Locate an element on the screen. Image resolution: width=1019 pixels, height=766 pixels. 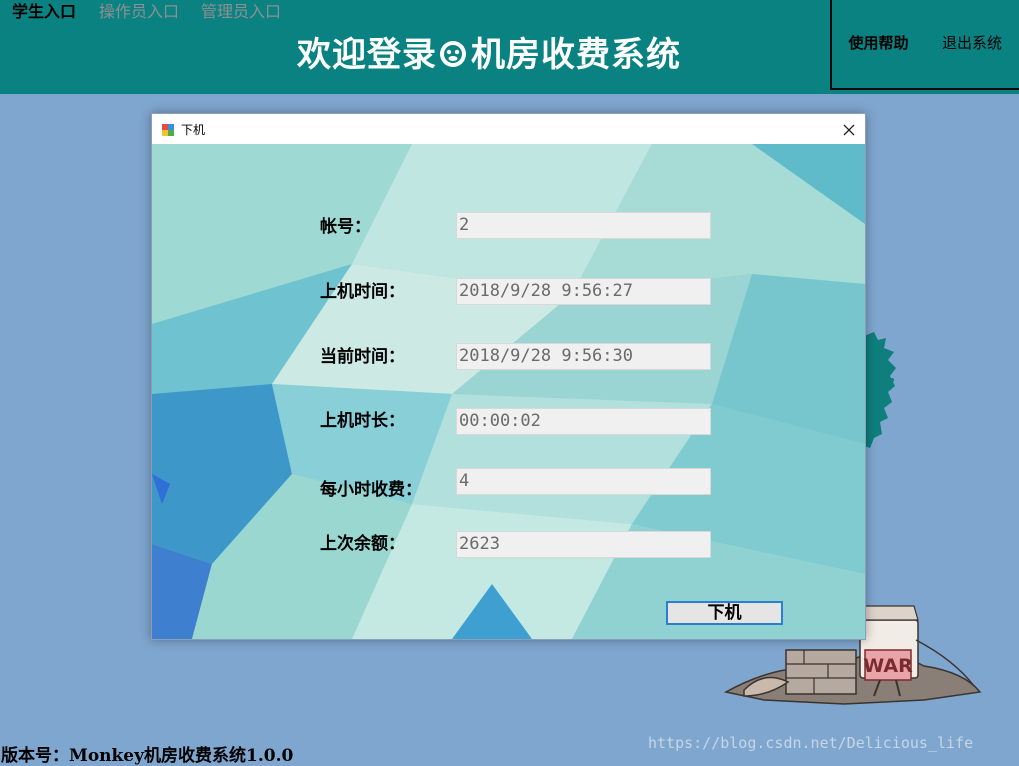
tab-admin-entry: 管理员入口 is located at coordinates (241, 12).